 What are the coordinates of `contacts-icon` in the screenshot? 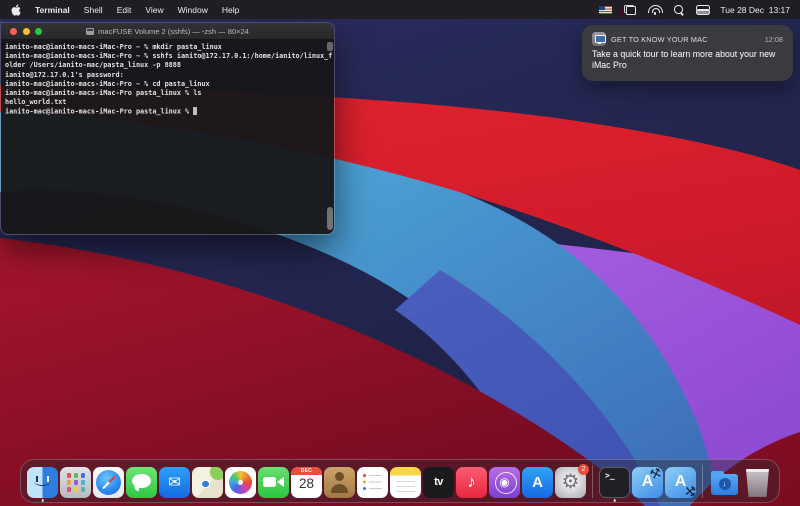 It's located at (339, 482).